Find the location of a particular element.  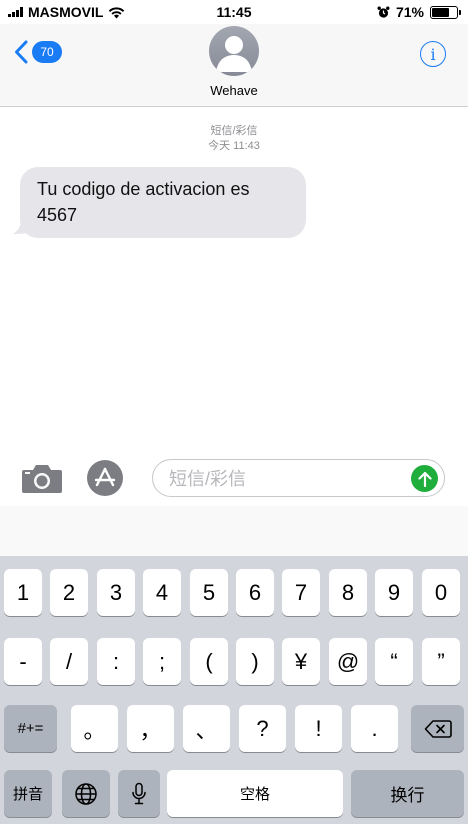

person-icon is located at coordinates (234, 54).